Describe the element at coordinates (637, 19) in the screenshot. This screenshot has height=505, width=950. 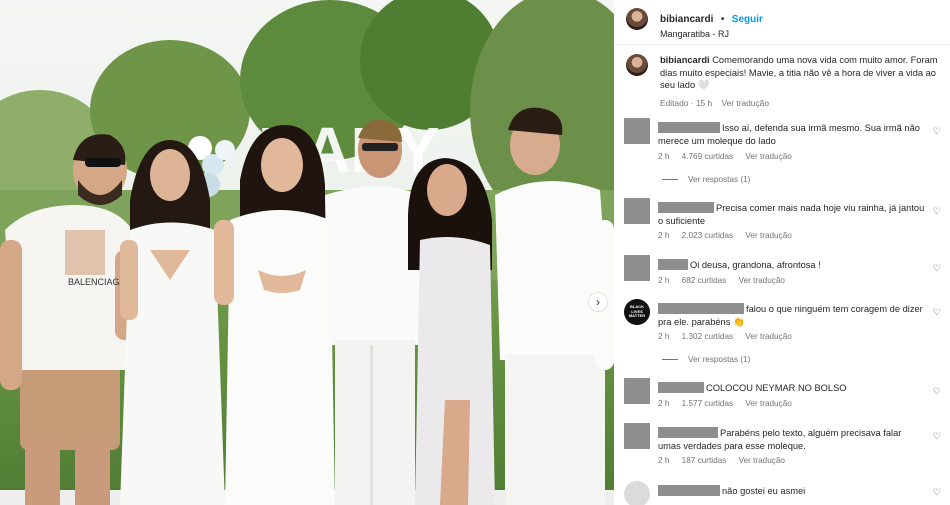
I see `avatar` at that location.